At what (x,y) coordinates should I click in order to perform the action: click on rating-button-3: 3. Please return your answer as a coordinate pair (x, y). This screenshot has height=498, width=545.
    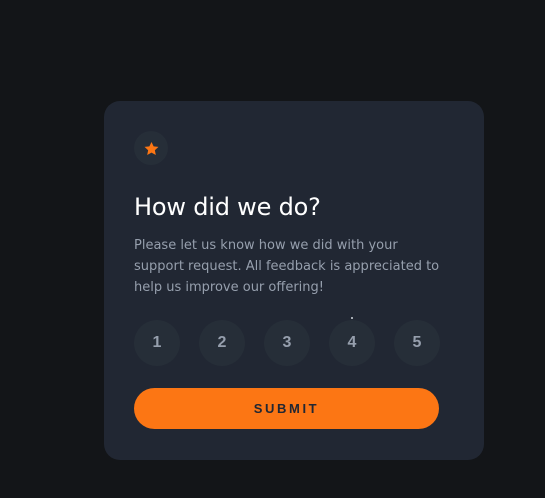
    Looking at the image, I should click on (287, 343).